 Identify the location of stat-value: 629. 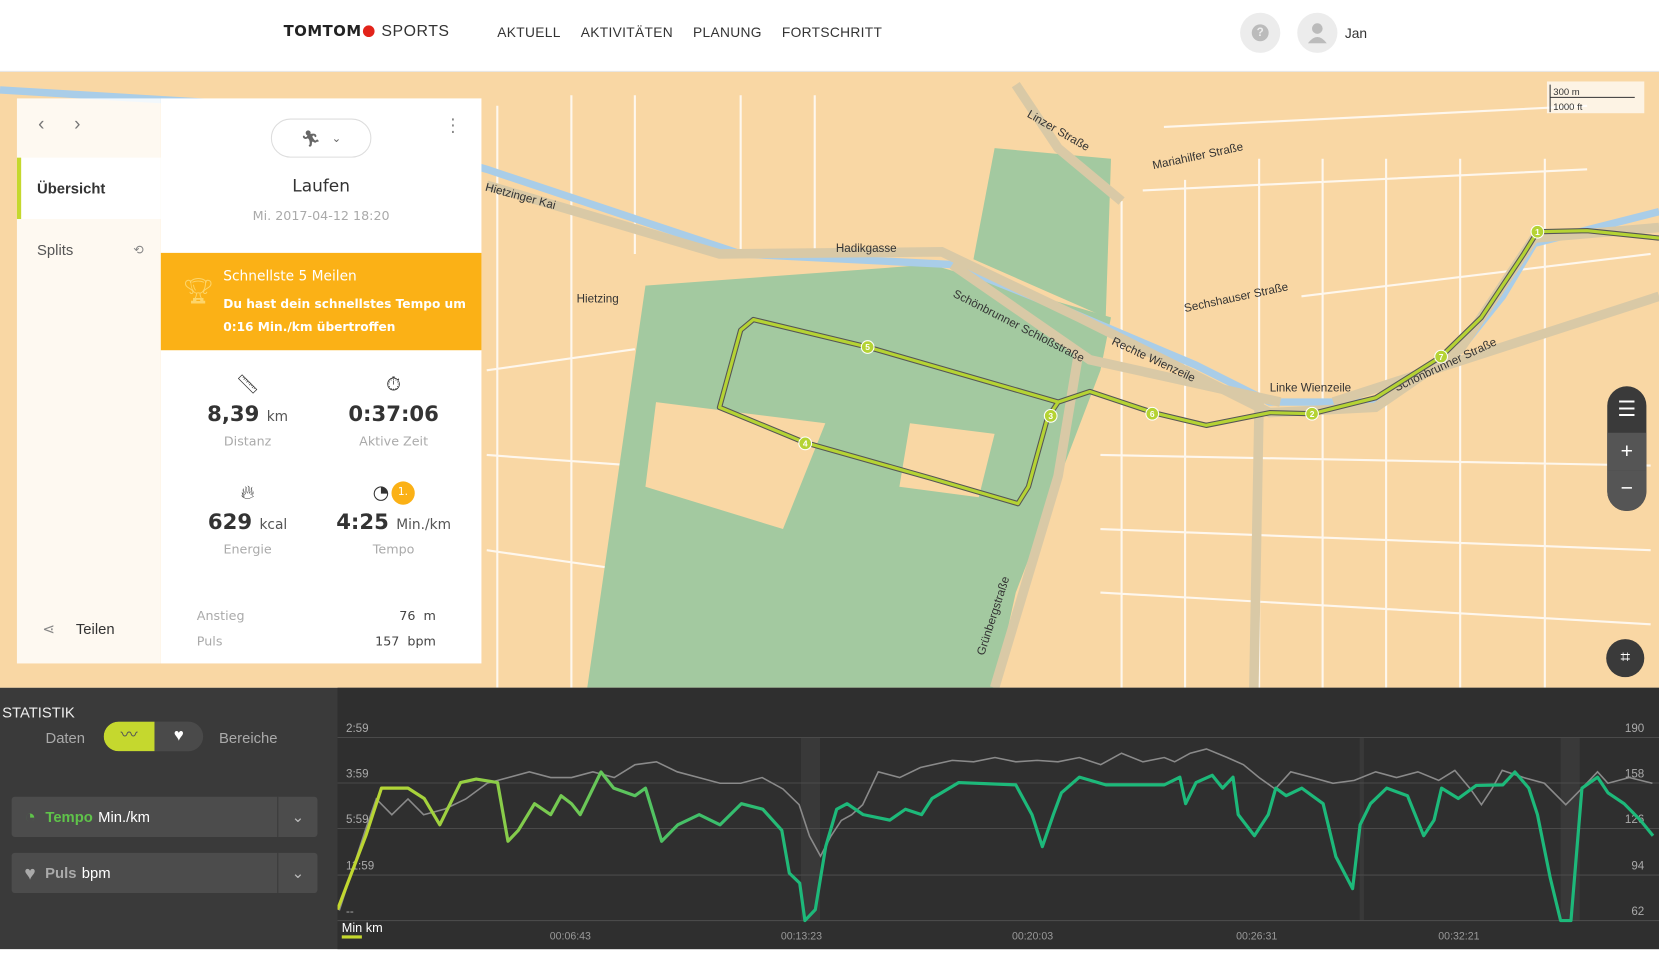
(230, 521).